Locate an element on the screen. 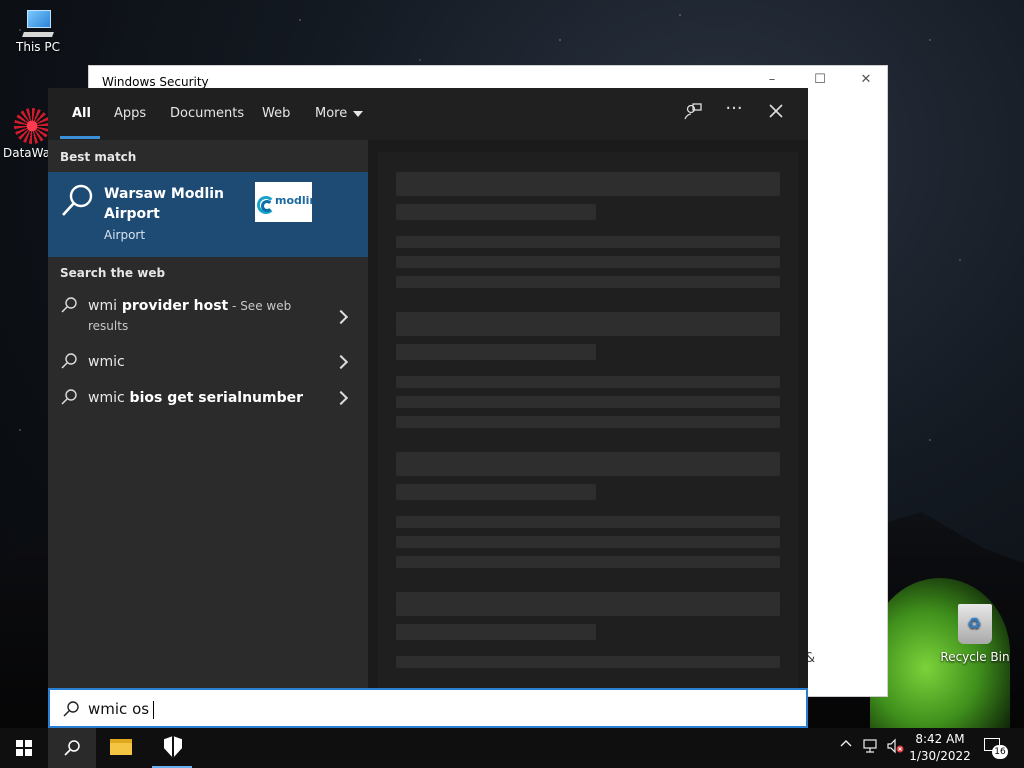 Image resolution: width=1024 pixels, height=768 pixels. datawag-app-icon is located at coordinates (31, 126).